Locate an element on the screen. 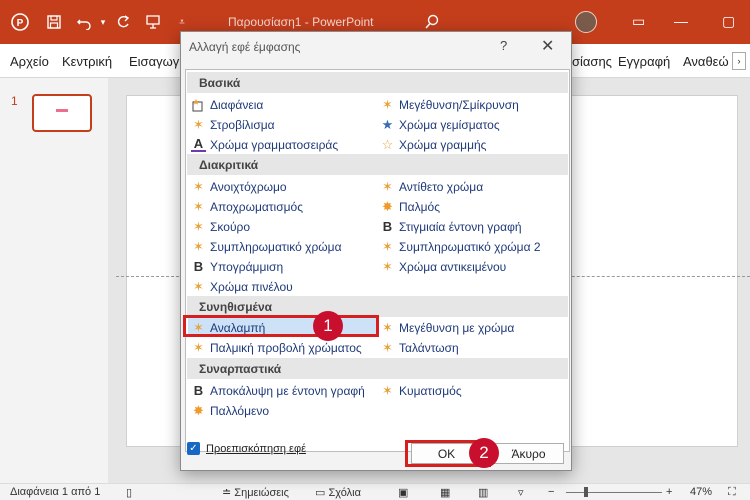 This screenshot has width=750, height=500. effect-desaturate: ✶ Αποχρωματισμός is located at coordinates (247, 206).